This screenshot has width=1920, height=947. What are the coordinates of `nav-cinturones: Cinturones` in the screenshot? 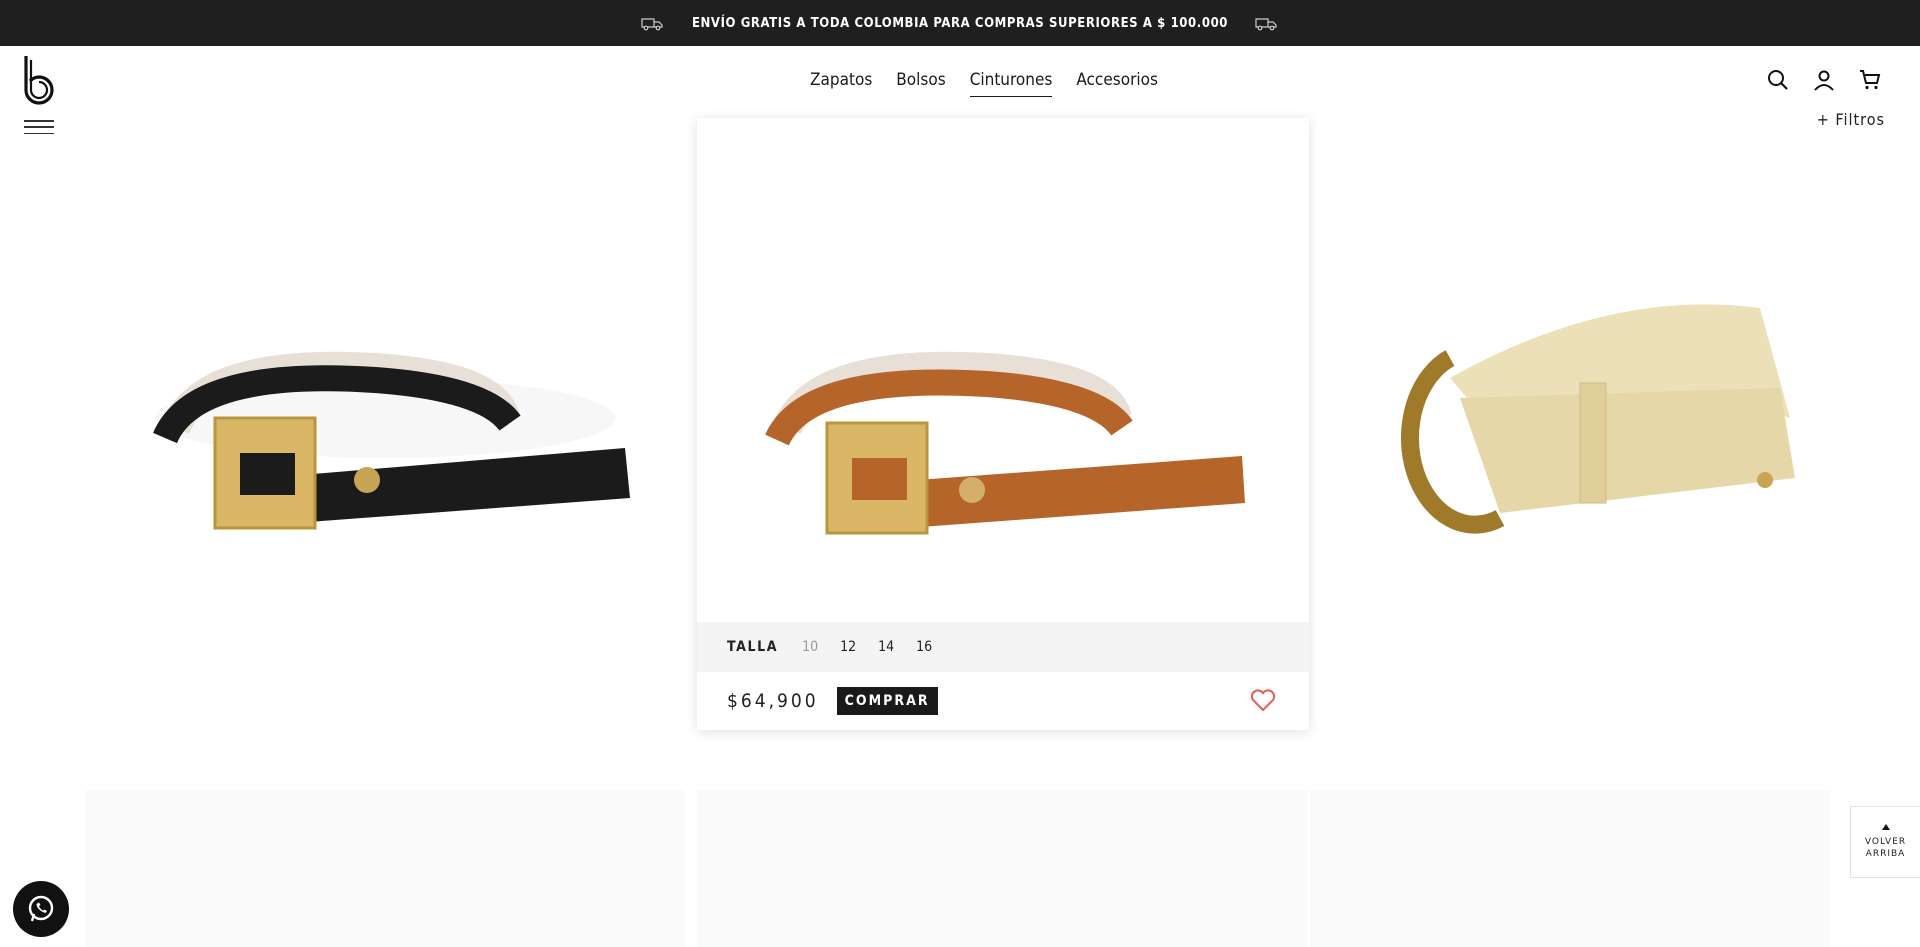 It's located at (1011, 83).